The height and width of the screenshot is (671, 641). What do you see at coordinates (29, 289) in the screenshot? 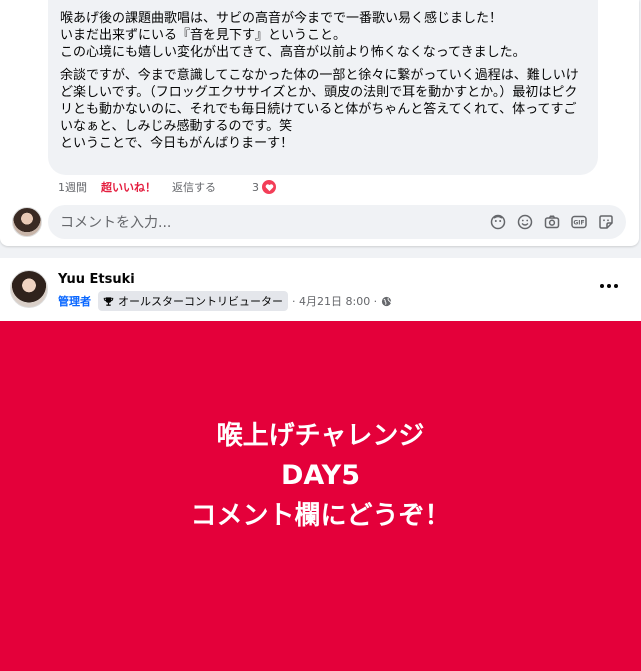
I see `author-avatar` at bounding box center [29, 289].